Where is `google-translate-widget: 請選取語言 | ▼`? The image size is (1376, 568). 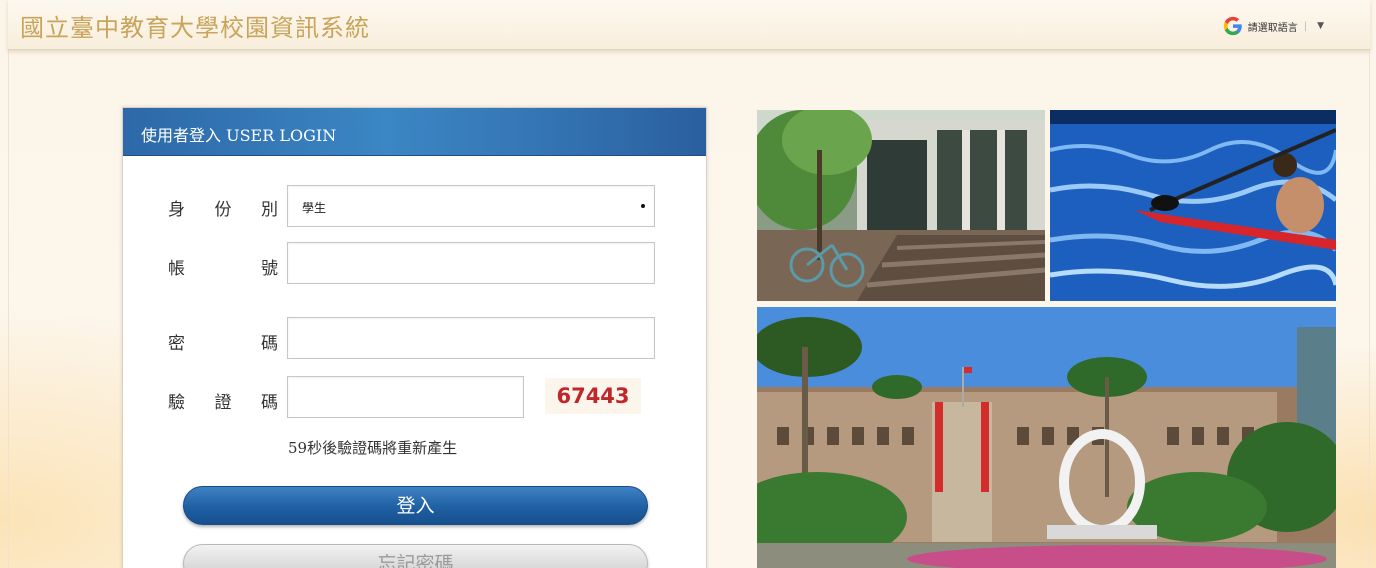 google-translate-widget: 請選取語言 | ▼ is located at coordinates (1273, 26).